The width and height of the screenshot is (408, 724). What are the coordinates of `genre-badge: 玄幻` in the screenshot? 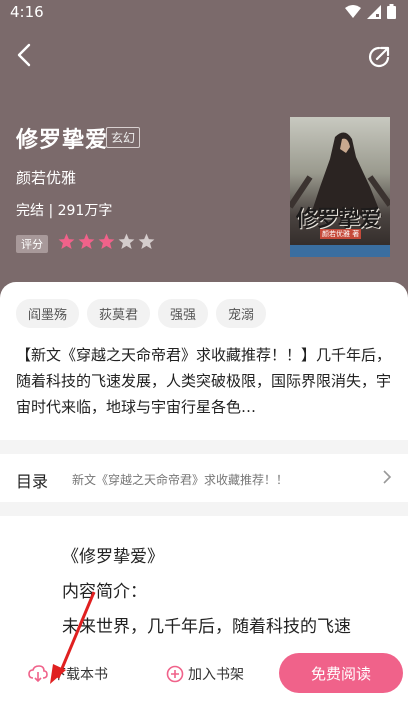 It's located at (123, 137).